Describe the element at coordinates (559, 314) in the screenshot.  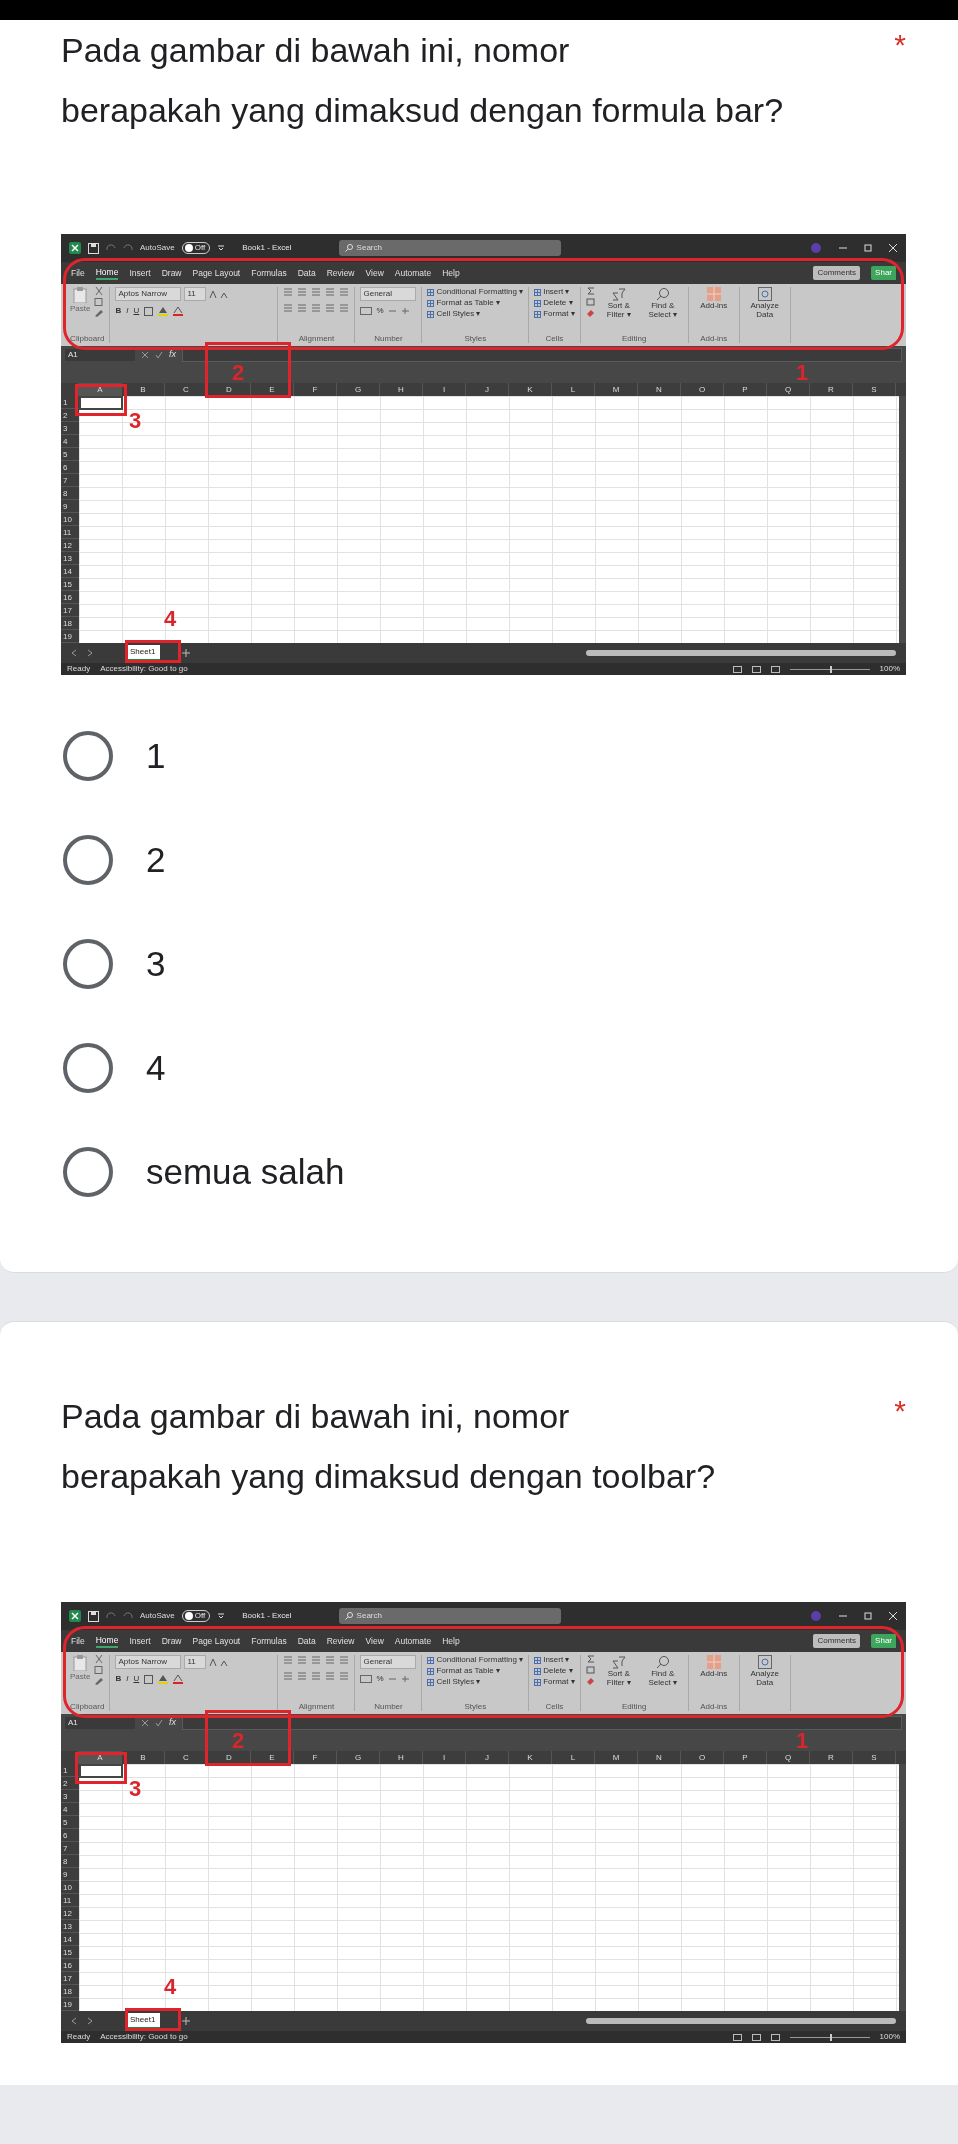
I see `ribbon-command: Format ▾` at that location.